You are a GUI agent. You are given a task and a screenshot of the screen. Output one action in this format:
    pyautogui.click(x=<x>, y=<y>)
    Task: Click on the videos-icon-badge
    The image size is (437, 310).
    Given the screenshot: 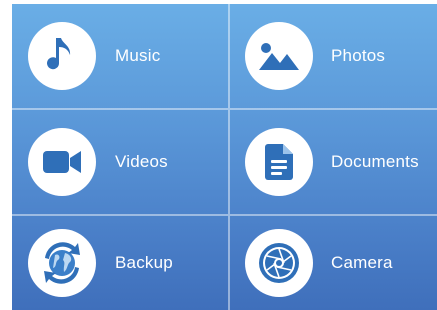 What is the action you would take?
    pyautogui.click(x=62, y=162)
    